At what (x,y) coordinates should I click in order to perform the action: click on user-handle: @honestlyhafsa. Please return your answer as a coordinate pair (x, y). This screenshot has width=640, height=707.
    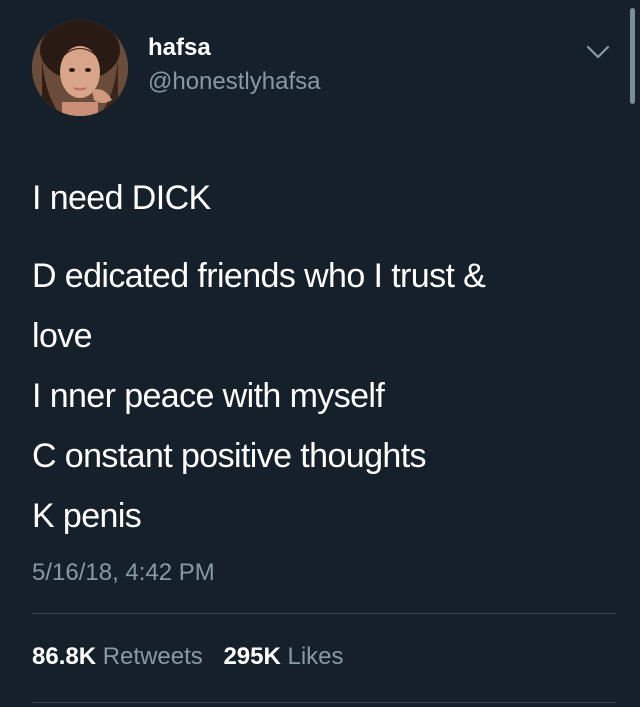
    Looking at the image, I should click on (234, 82).